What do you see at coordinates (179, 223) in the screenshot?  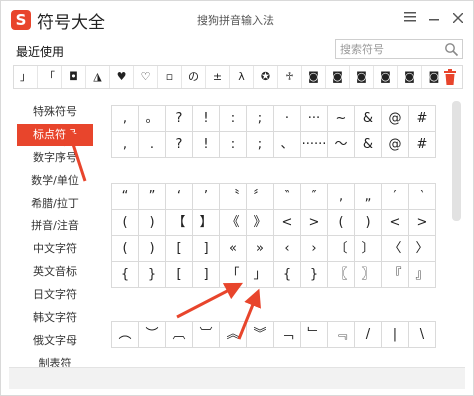 I see `symbol-cell: 【` at bounding box center [179, 223].